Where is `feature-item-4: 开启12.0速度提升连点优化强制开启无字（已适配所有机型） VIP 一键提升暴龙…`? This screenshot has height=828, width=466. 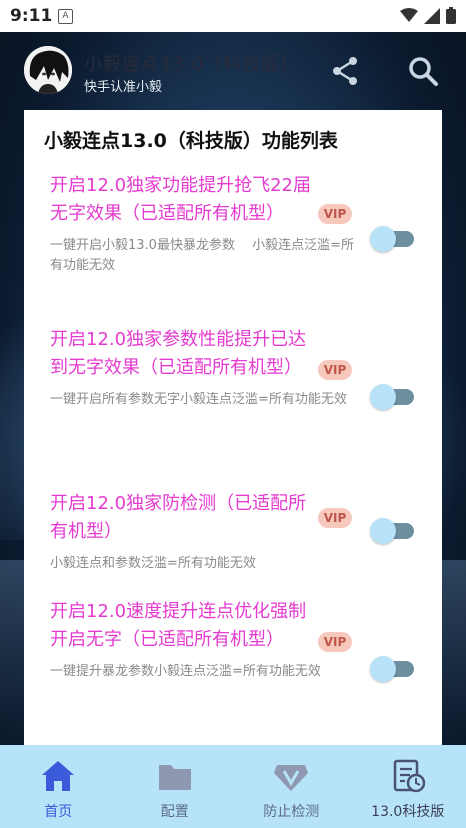
feature-item-4: 开启12.0速度提升连点优化强制开启无字（已适配所有机型） VIP 一键提升暴龙… is located at coordinates (240, 640).